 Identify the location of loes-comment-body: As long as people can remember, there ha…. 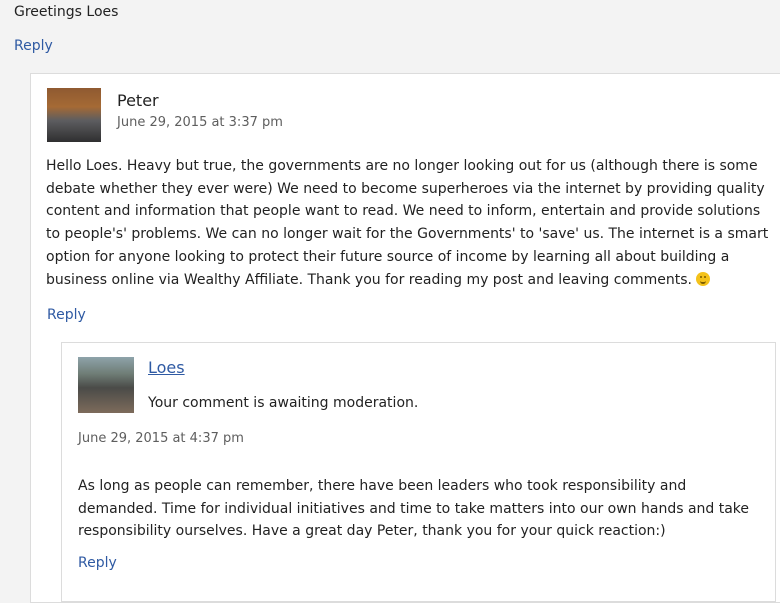
(414, 509).